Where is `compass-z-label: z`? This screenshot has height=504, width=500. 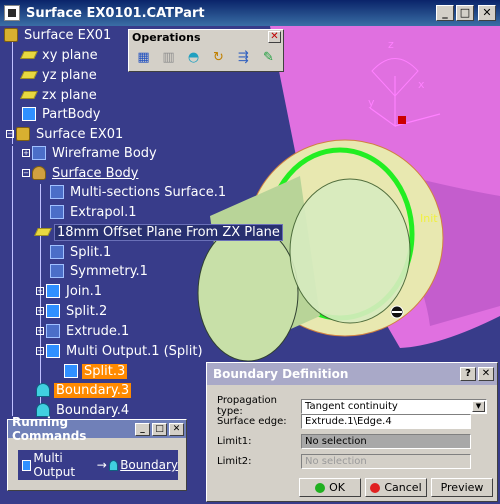
compass-z-label: z is located at coordinates (391, 44).